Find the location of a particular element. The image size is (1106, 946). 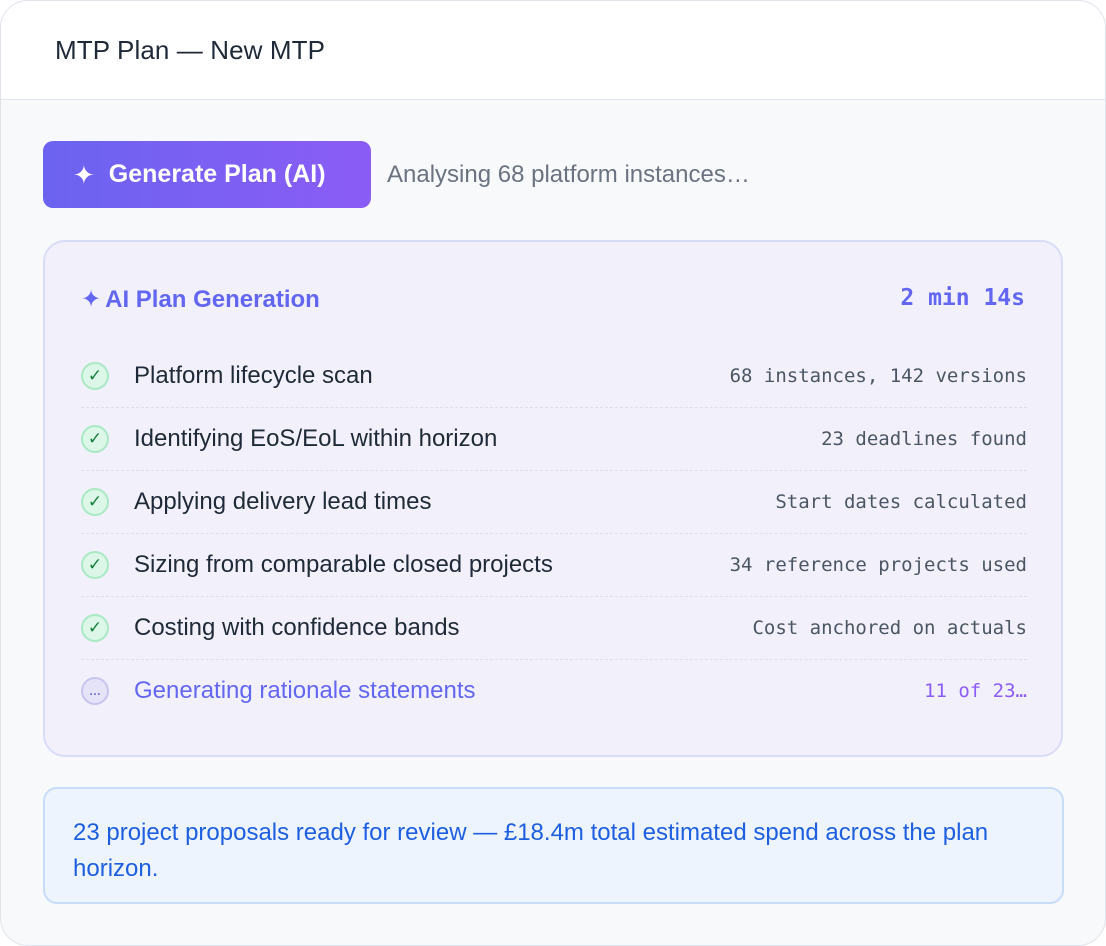

generate-plan-button: ✦ Generate Plan (AI) is located at coordinates (207, 174).